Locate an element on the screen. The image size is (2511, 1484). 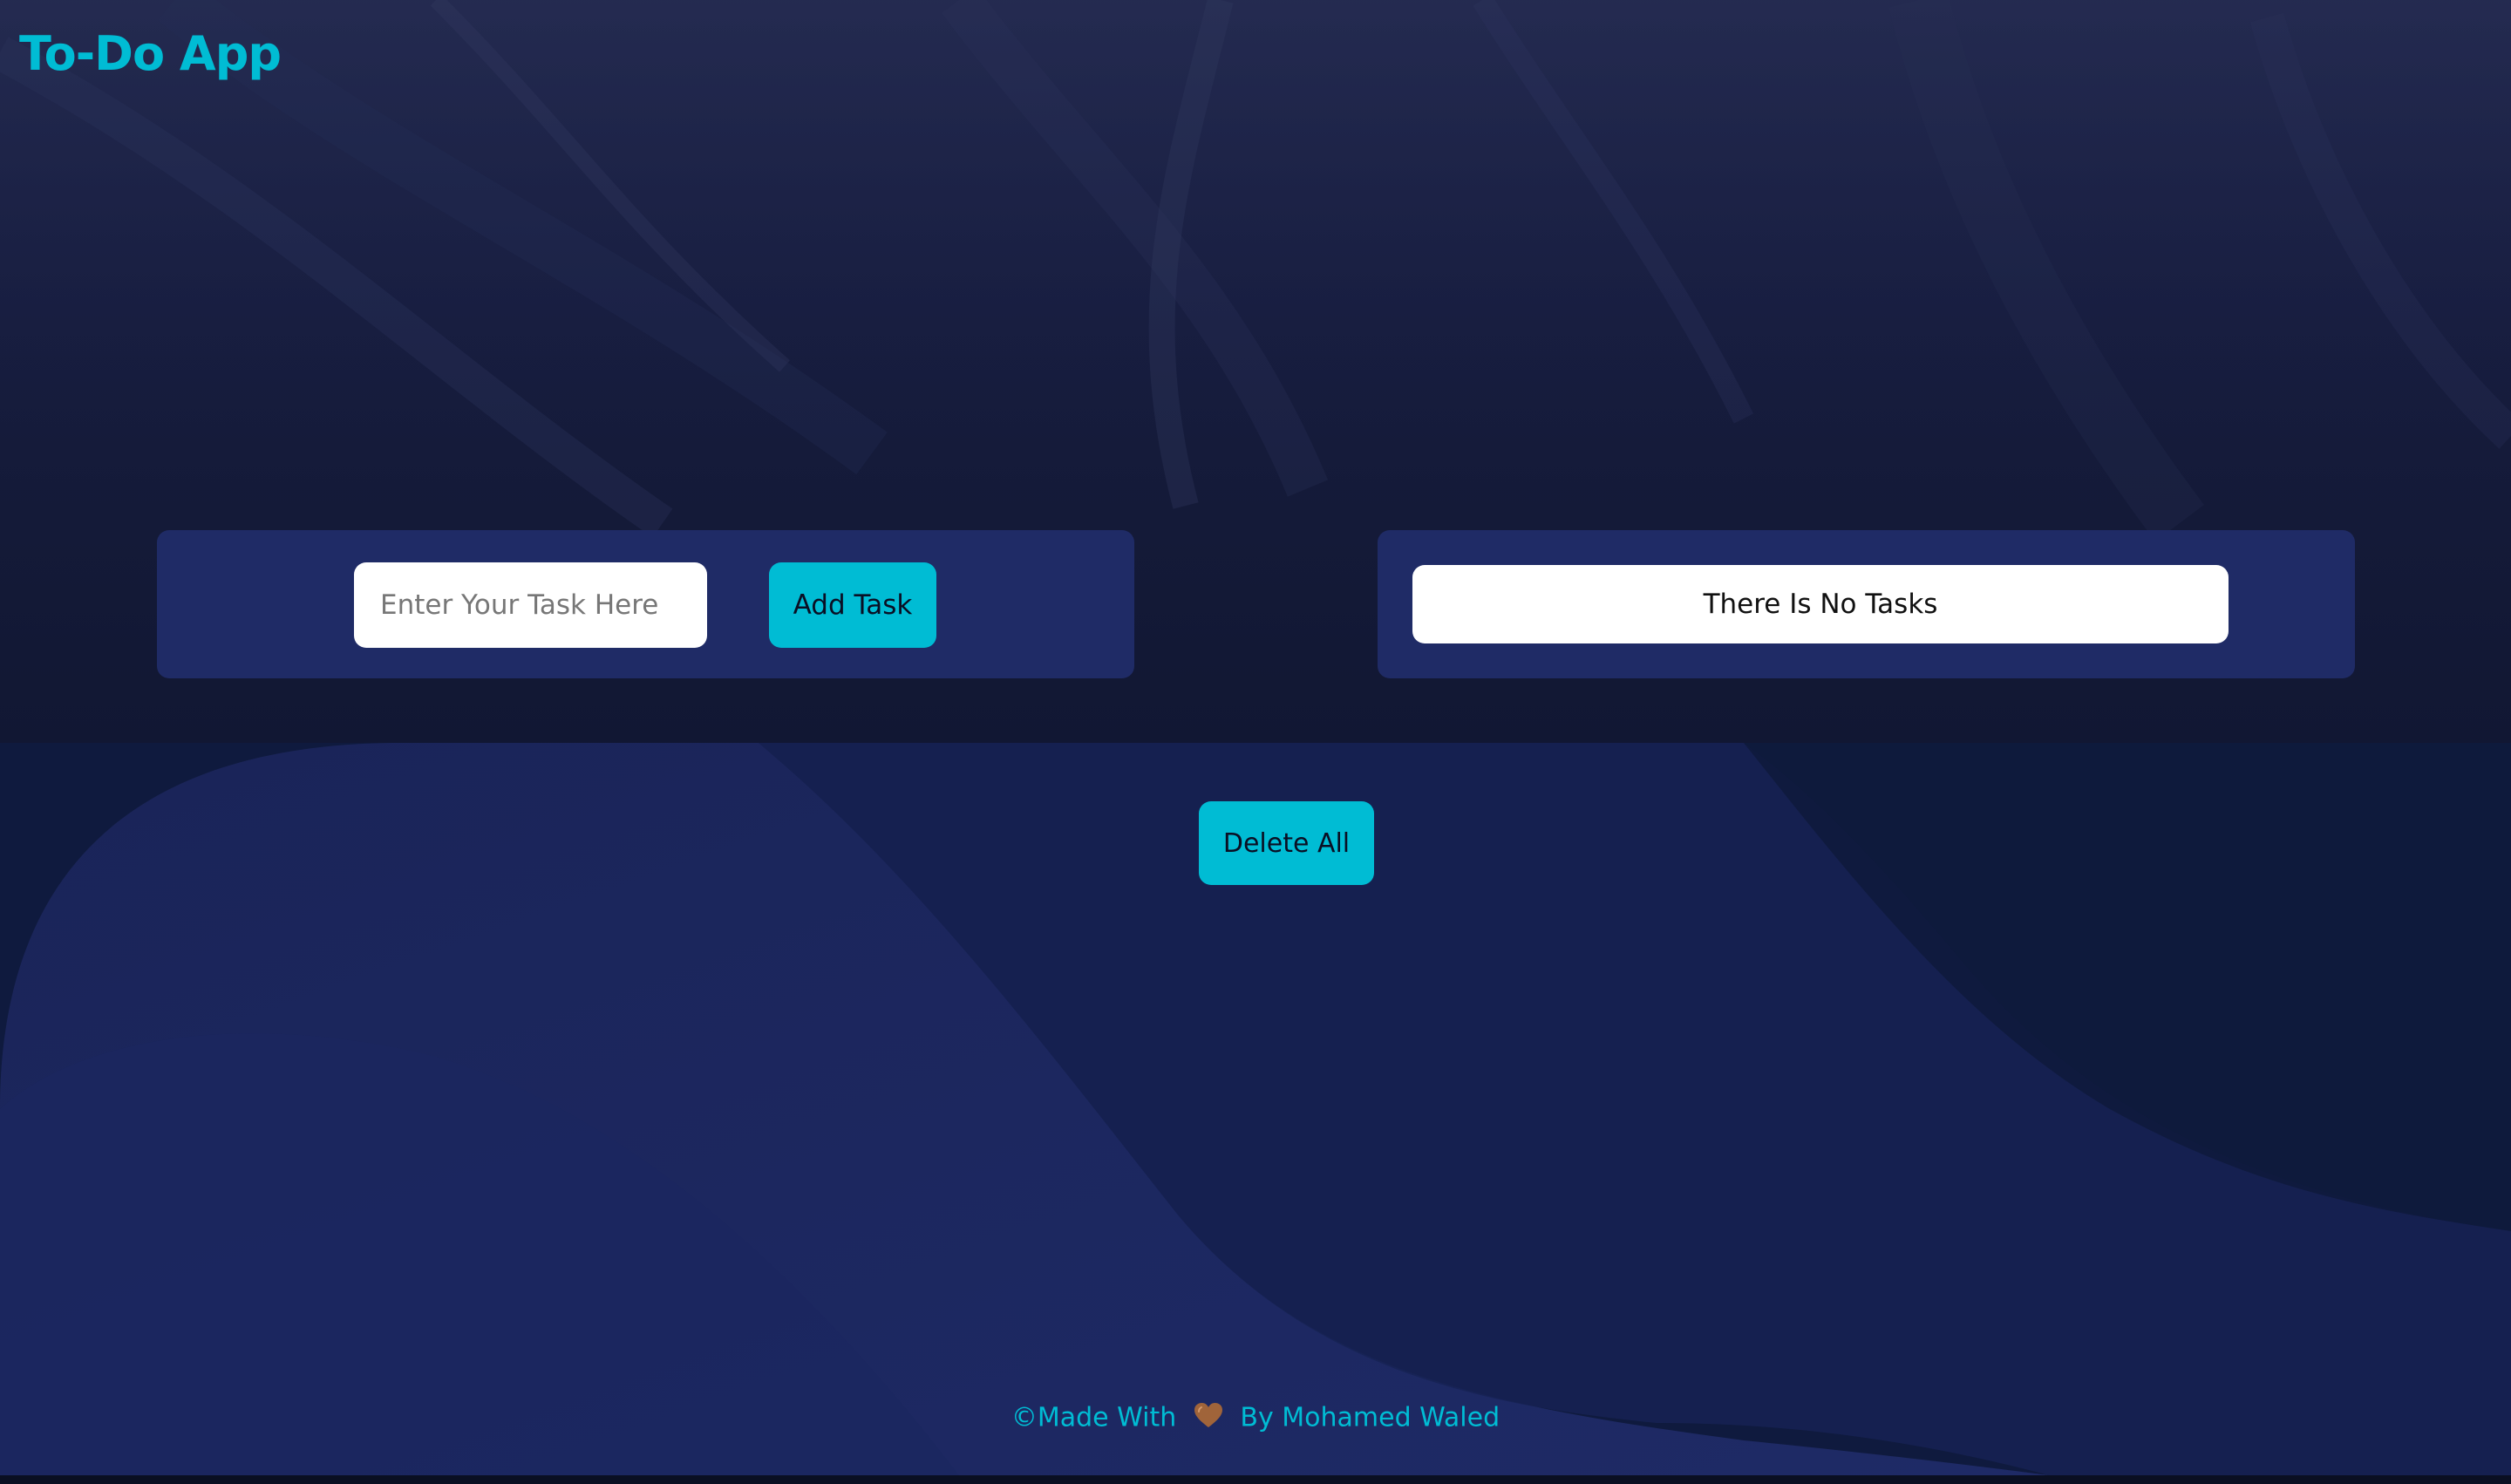
footer-author: By Mohamed Waled is located at coordinates (1370, 1417).